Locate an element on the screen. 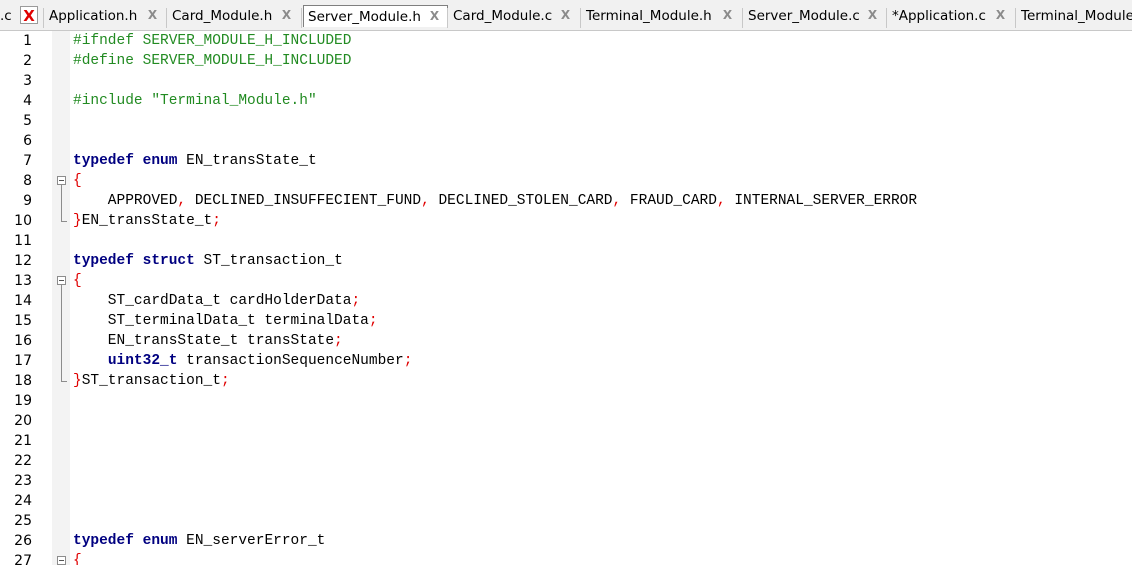 The width and height of the screenshot is (1132, 565). code-line: 23 is located at coordinates (566, 481).